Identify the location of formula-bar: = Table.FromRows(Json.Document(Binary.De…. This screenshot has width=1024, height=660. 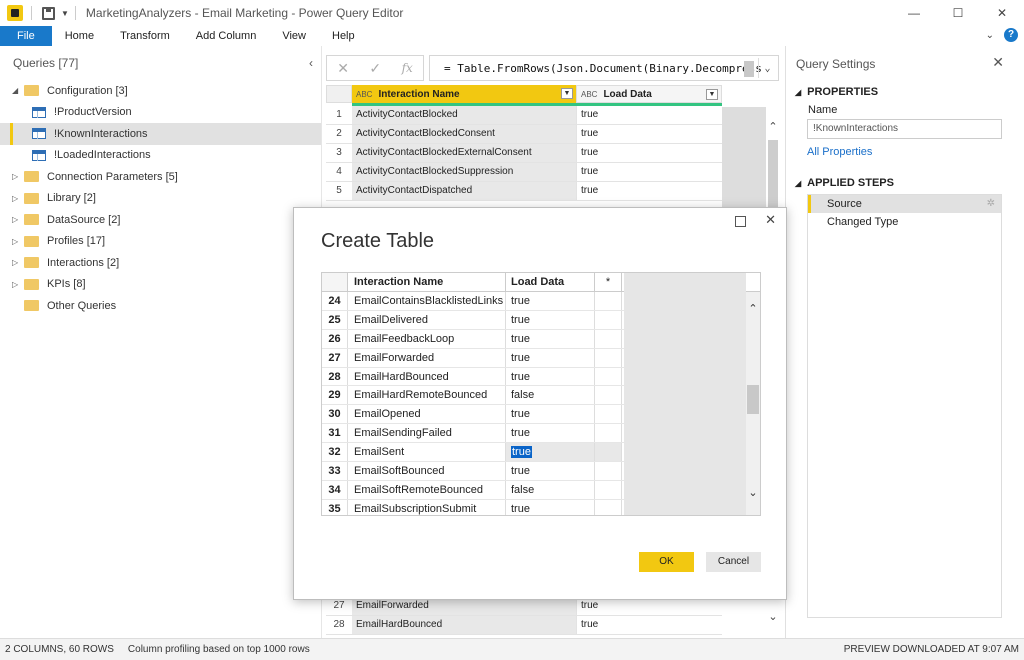
(604, 68).